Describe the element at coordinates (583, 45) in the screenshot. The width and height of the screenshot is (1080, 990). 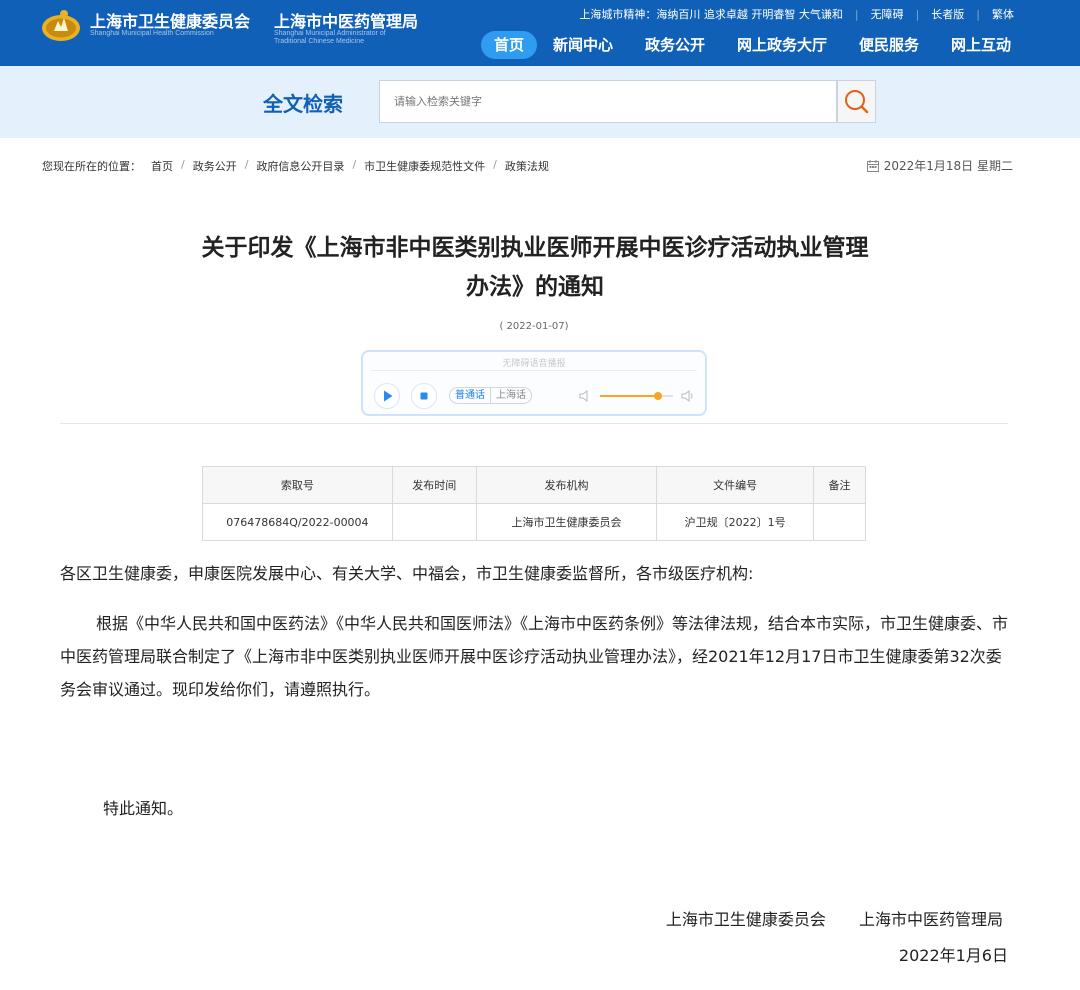
I see `nav-news-center: 新闻中心` at that location.